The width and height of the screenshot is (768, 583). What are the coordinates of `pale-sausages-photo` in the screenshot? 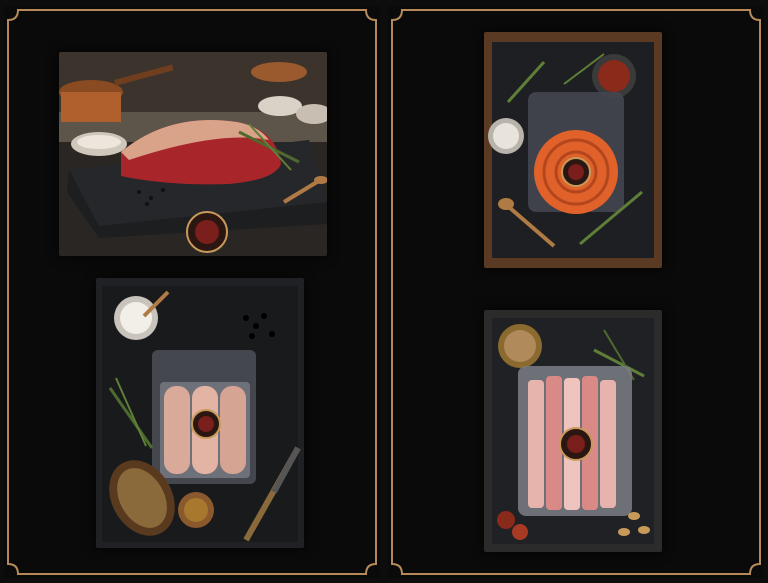 It's located at (200, 413).